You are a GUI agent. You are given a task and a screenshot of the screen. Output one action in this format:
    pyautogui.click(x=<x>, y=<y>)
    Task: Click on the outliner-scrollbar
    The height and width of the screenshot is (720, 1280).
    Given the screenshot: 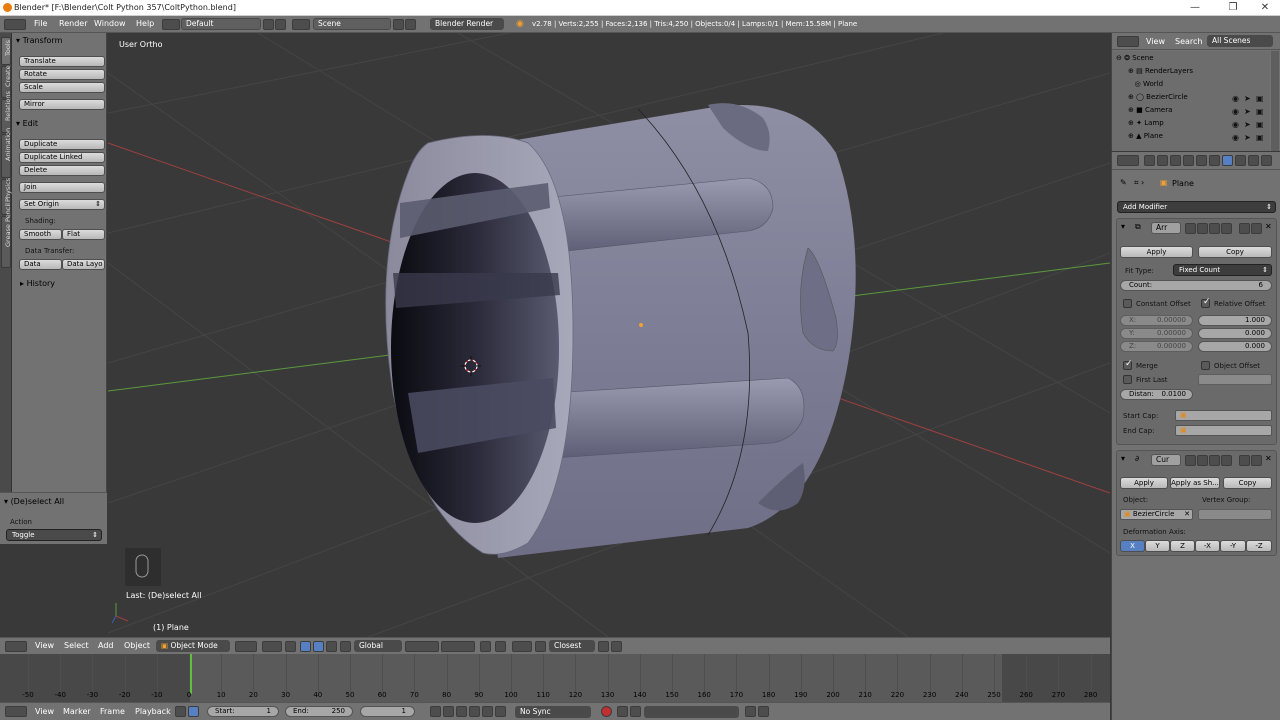 What is the action you would take?
    pyautogui.click(x=1275, y=101)
    